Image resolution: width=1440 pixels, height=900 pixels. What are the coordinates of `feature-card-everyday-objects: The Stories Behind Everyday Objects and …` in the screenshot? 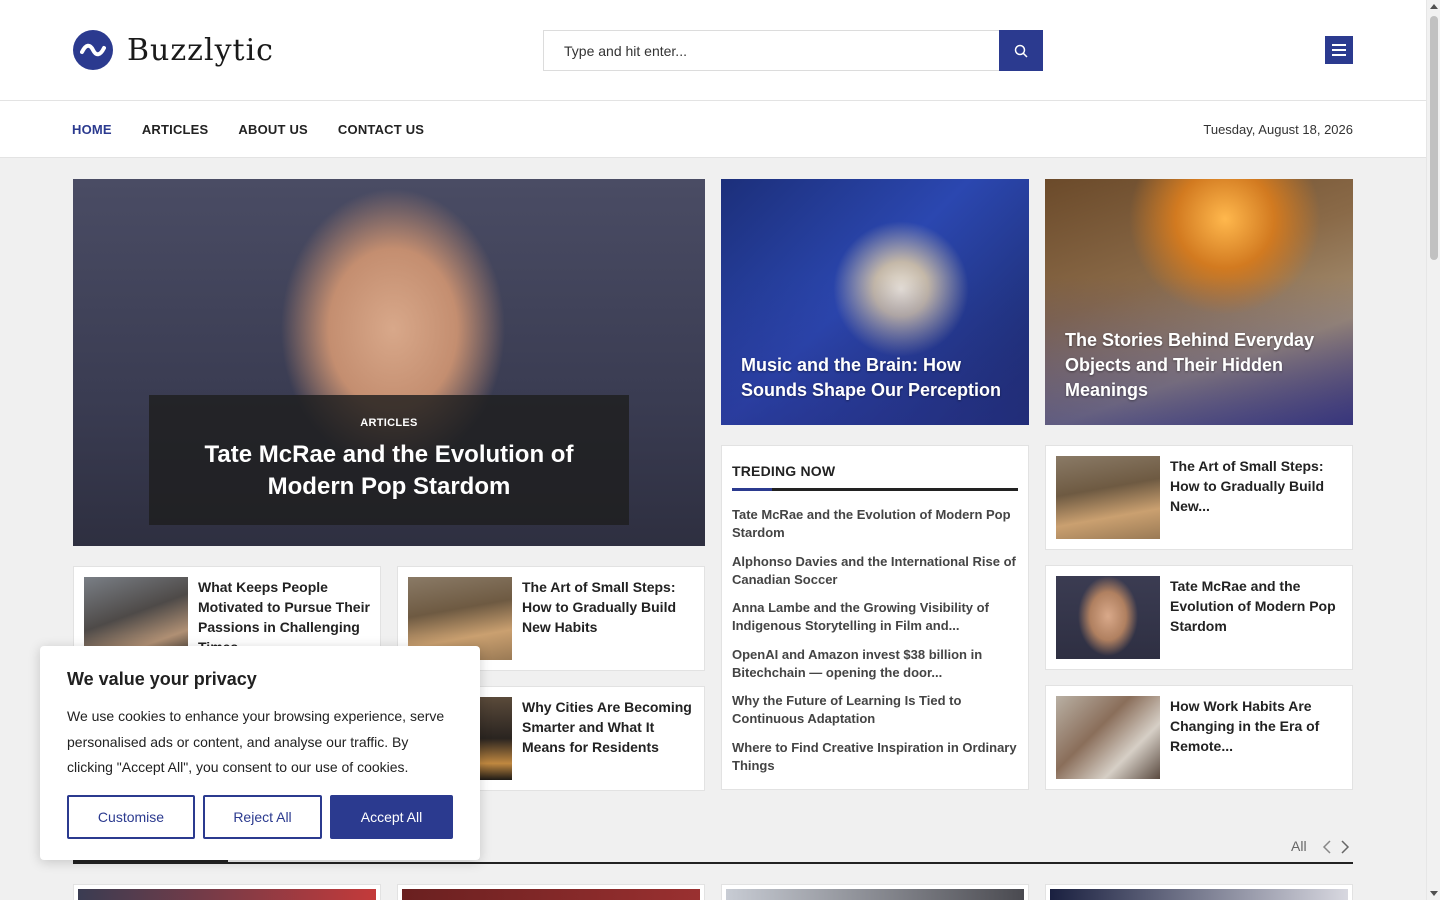 It's located at (1199, 302).